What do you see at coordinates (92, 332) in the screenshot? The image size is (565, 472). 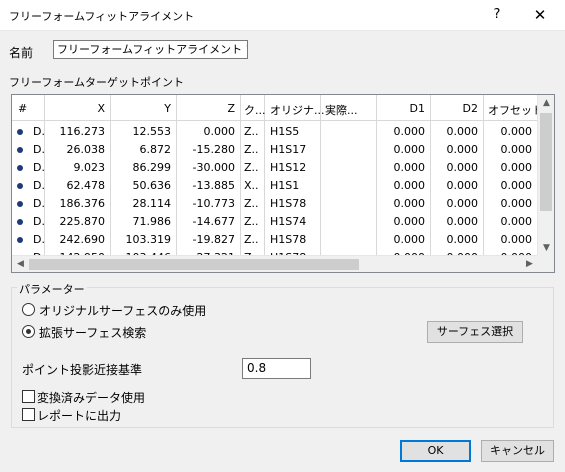 I see `radio-extended-surface-label: 拡張サーフェス検索` at bounding box center [92, 332].